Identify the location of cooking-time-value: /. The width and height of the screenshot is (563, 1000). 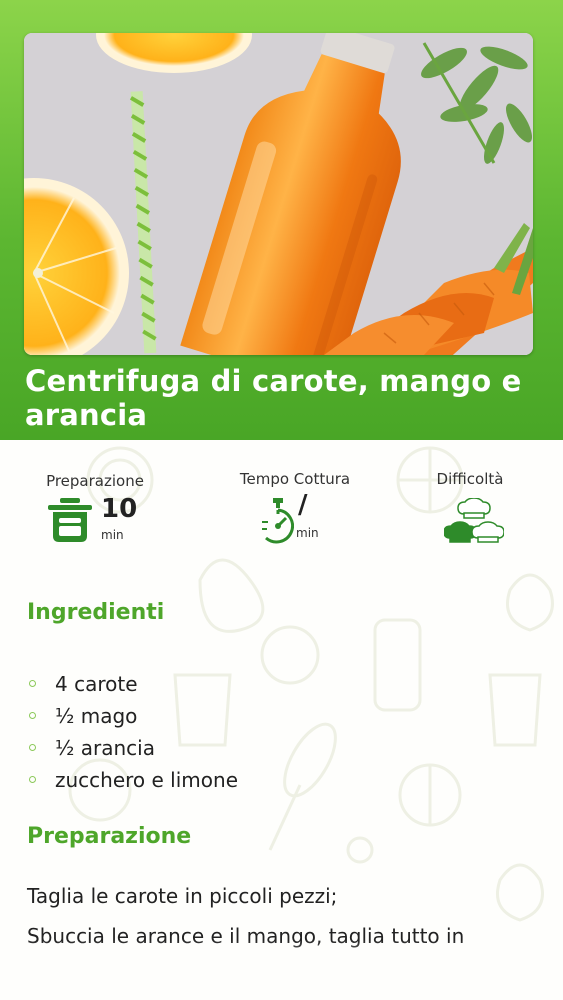
(303, 505).